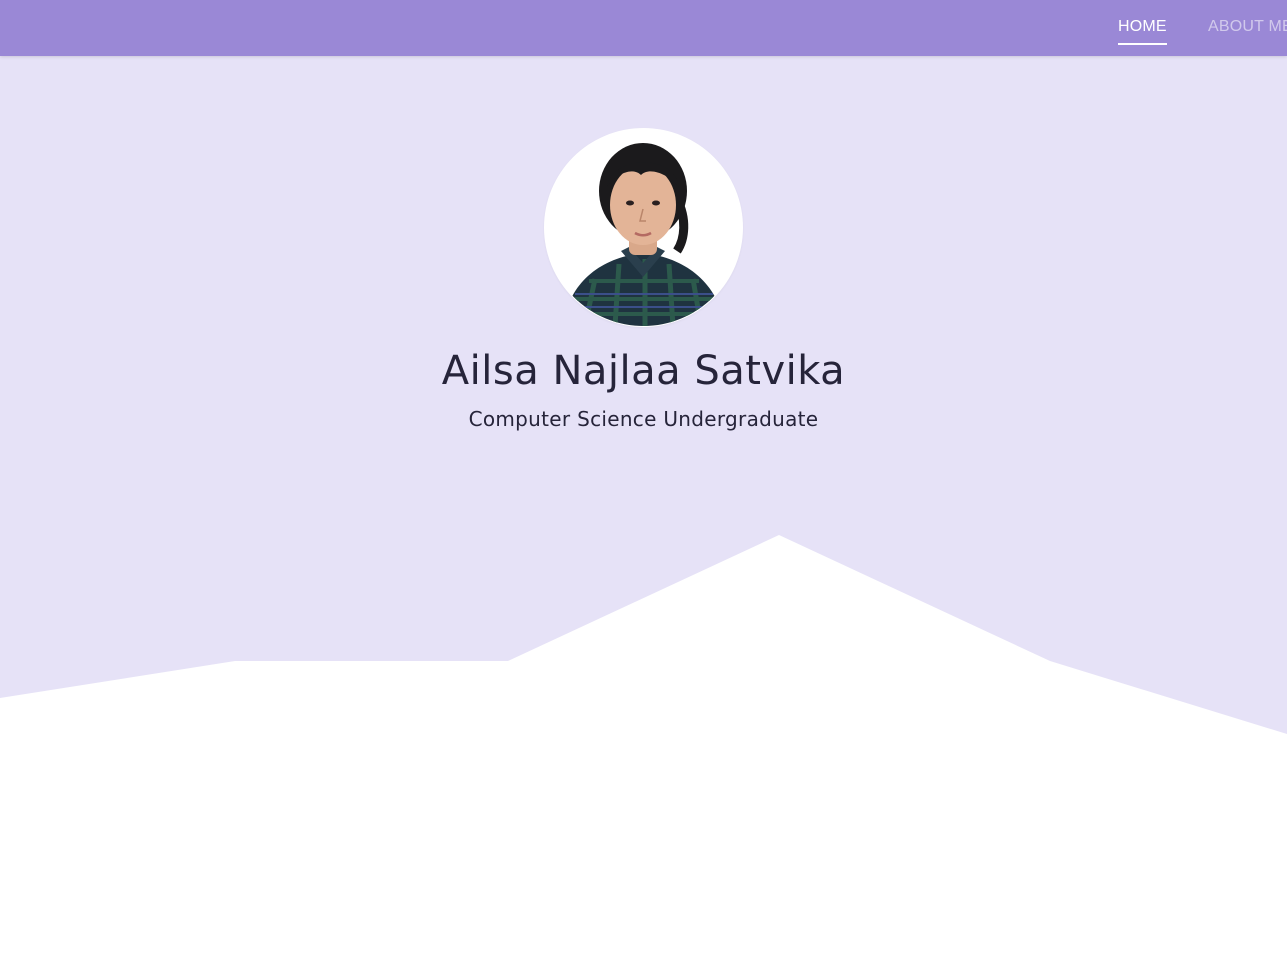 This screenshot has height=965, width=1287. What do you see at coordinates (643, 419) in the screenshot?
I see `hero-subtitle: Computer Science Undergraduate` at bounding box center [643, 419].